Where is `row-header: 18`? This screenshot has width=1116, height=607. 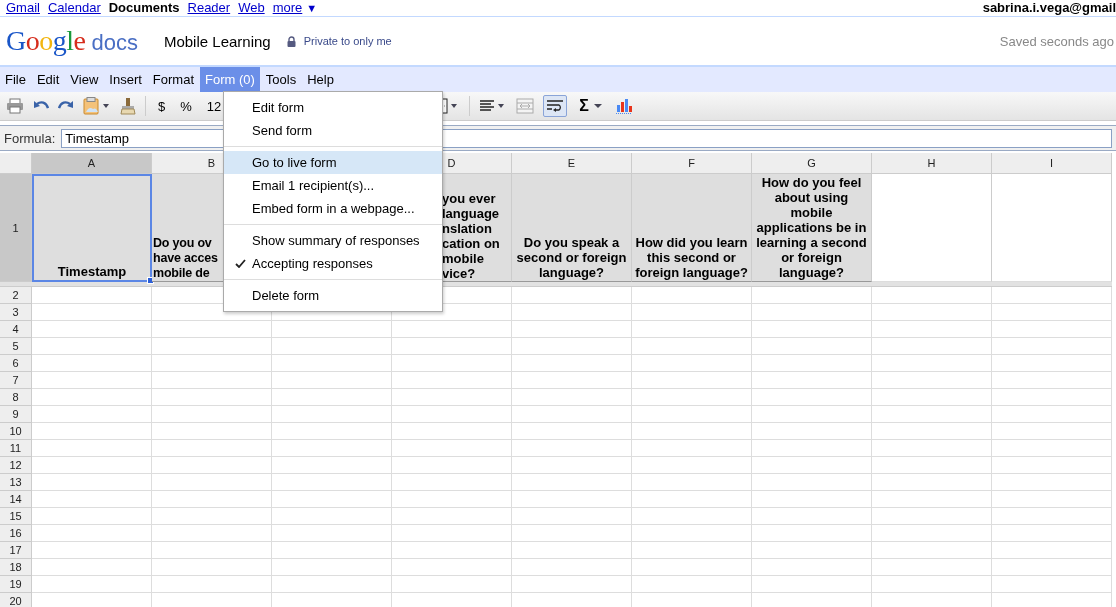 row-header: 18 is located at coordinates (16, 567).